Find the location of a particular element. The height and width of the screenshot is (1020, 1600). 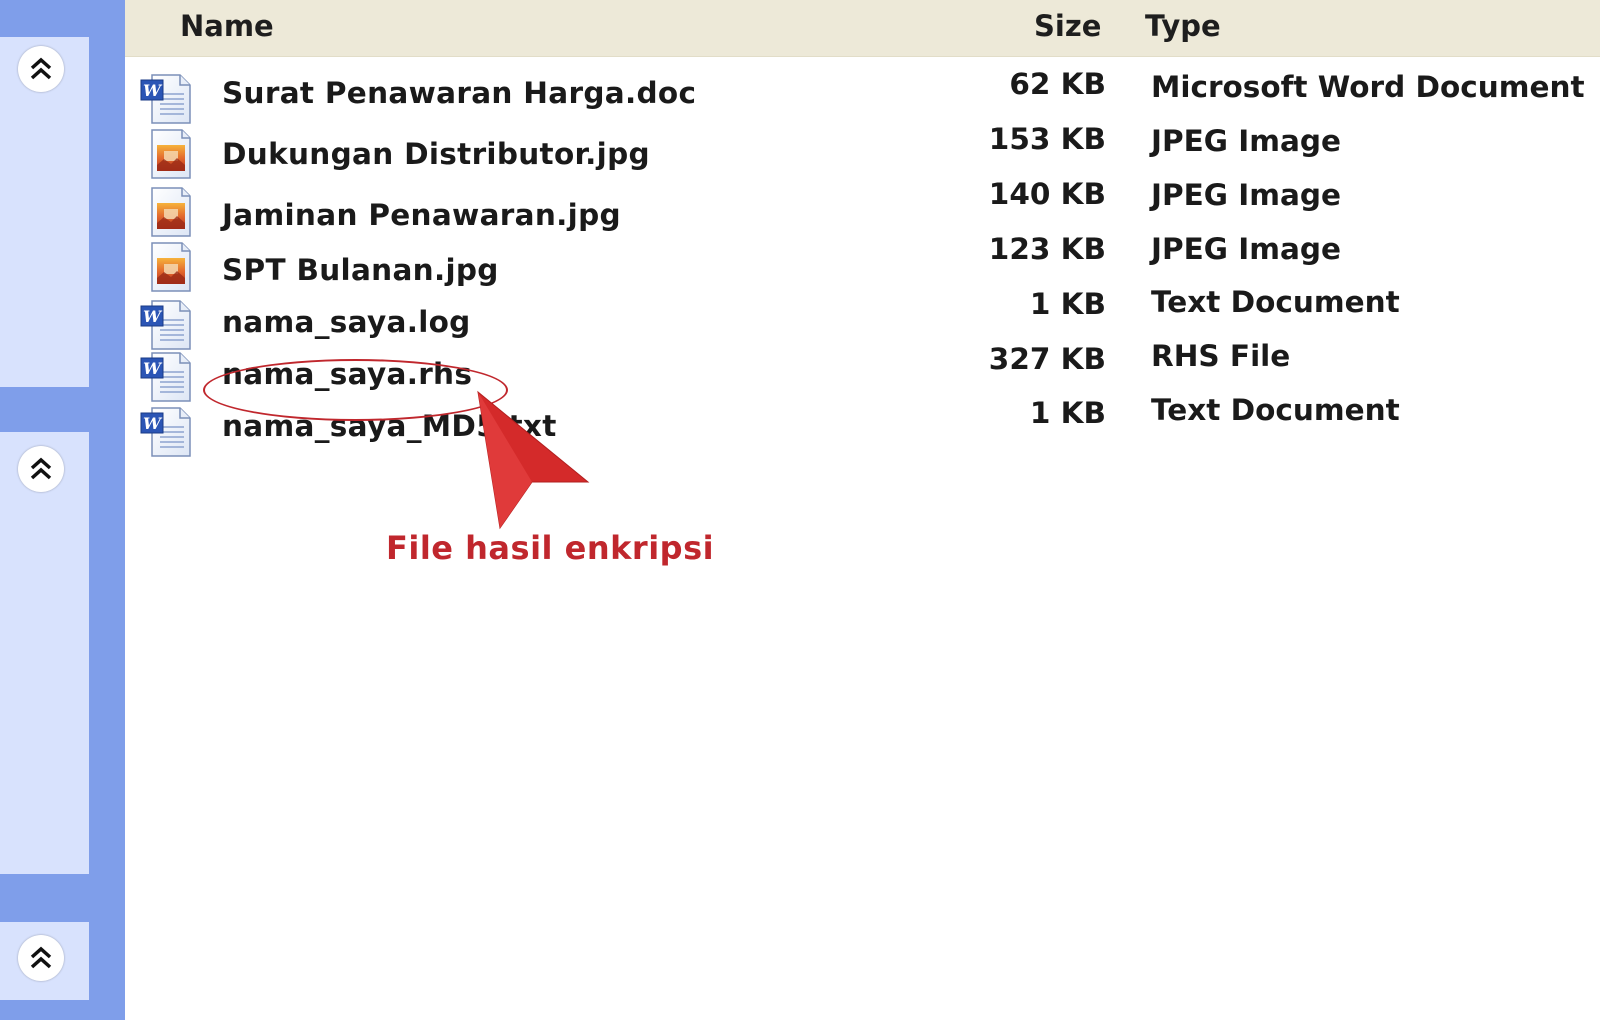

file-name: SPT Bulanan.jpg is located at coordinates (360, 270).